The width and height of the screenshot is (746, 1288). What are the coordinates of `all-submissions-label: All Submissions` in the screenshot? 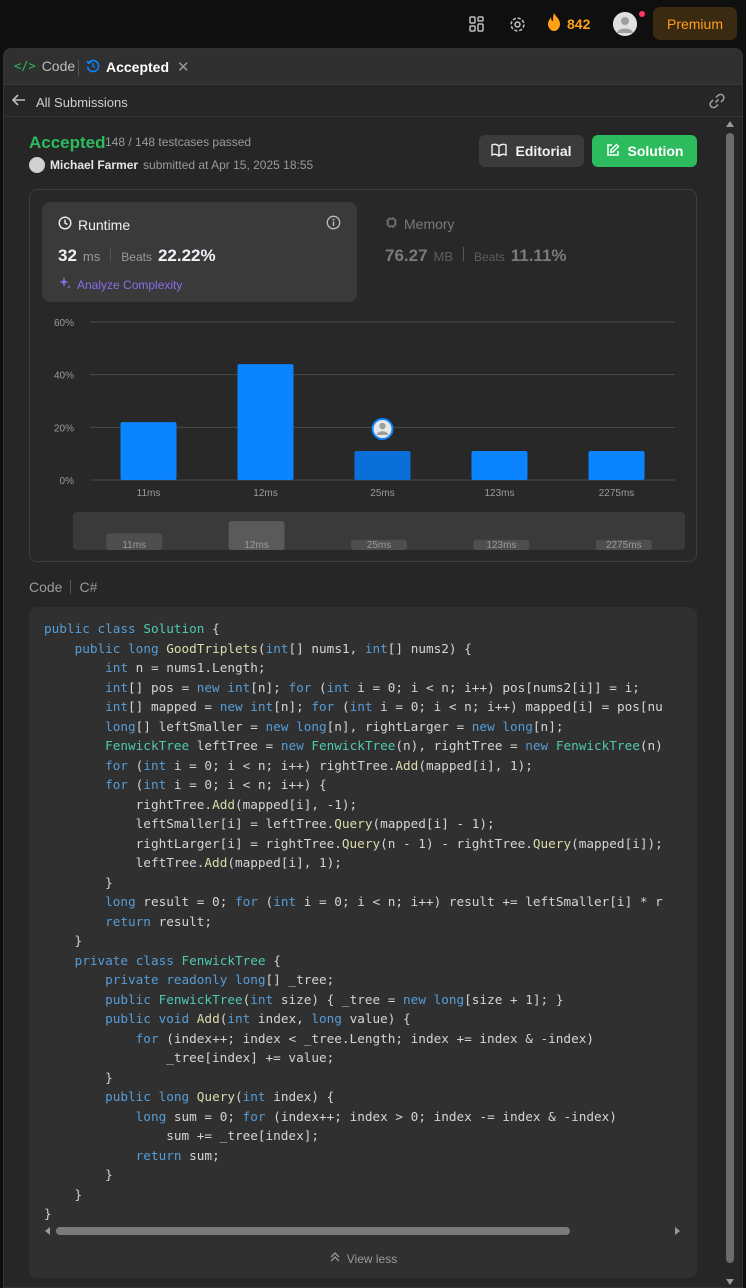 It's located at (82, 102).